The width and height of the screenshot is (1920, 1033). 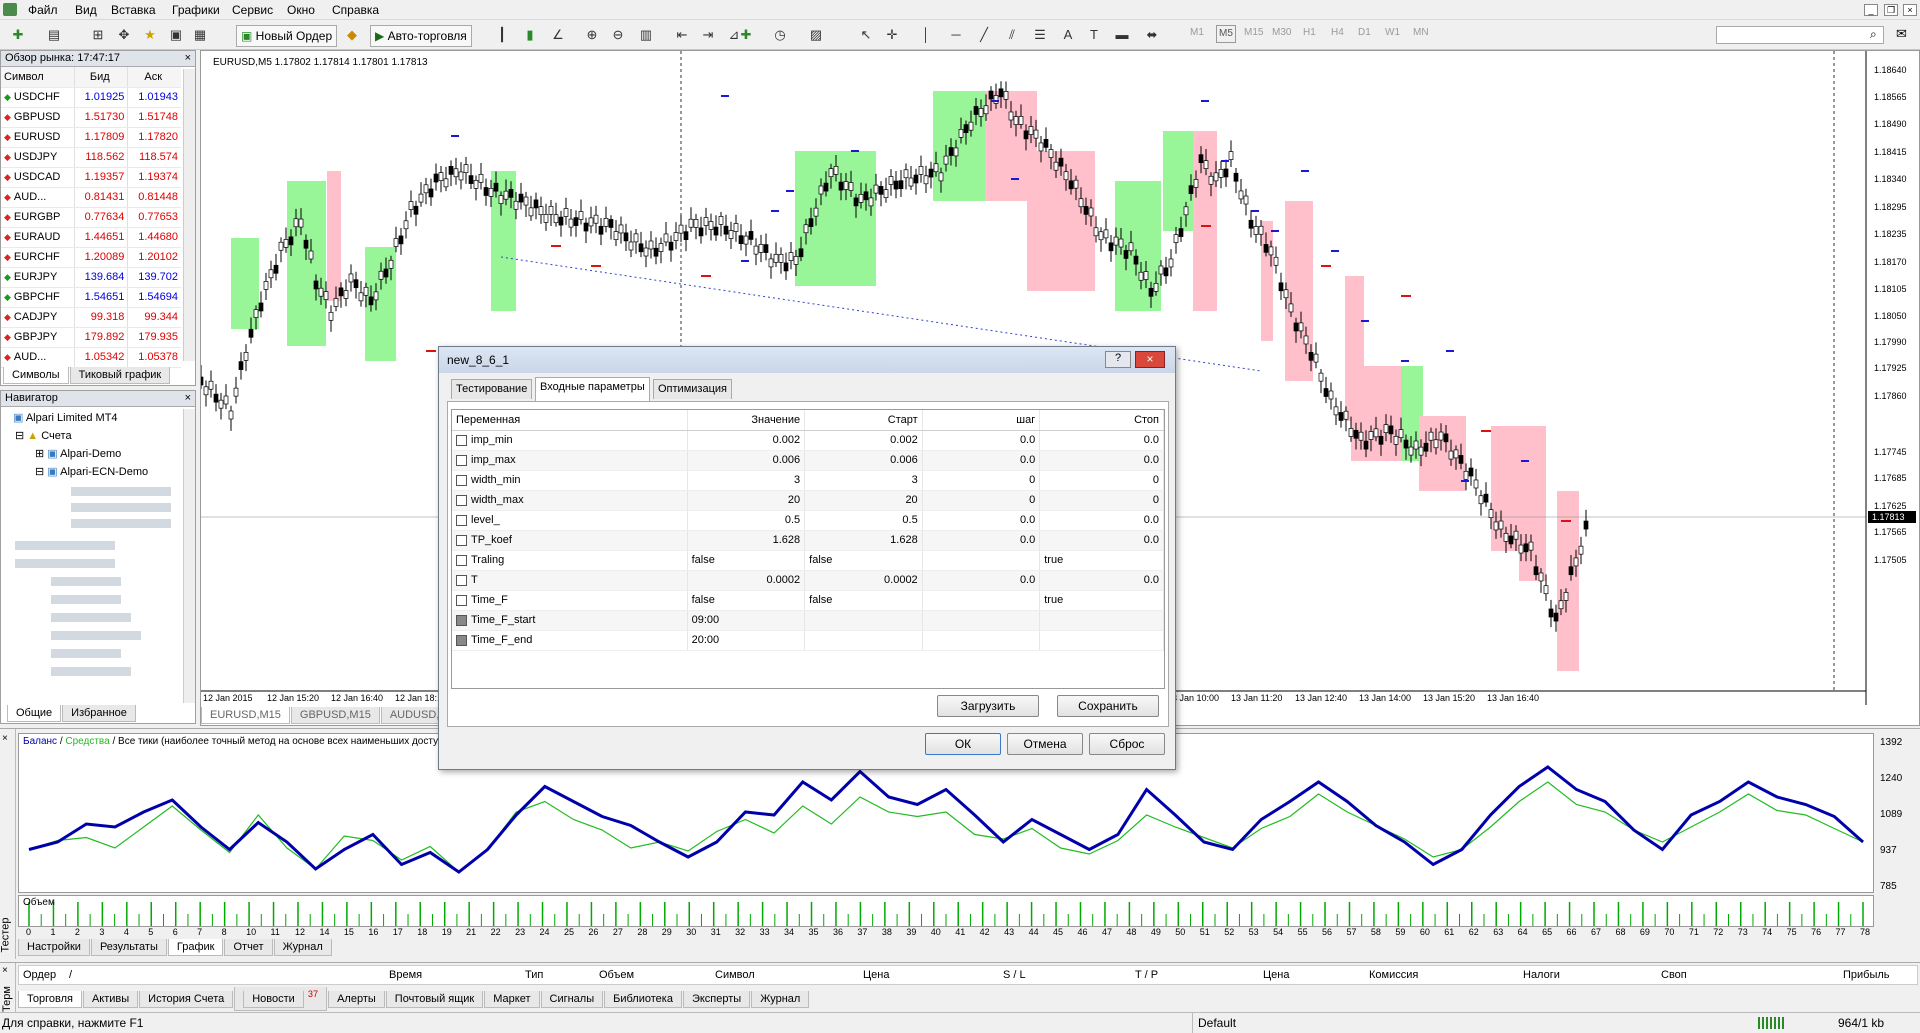 What do you see at coordinates (91, 297) in the screenshot?
I see `market-watch-row: ◆ GBPCHF 1.54651 1.54694` at bounding box center [91, 297].